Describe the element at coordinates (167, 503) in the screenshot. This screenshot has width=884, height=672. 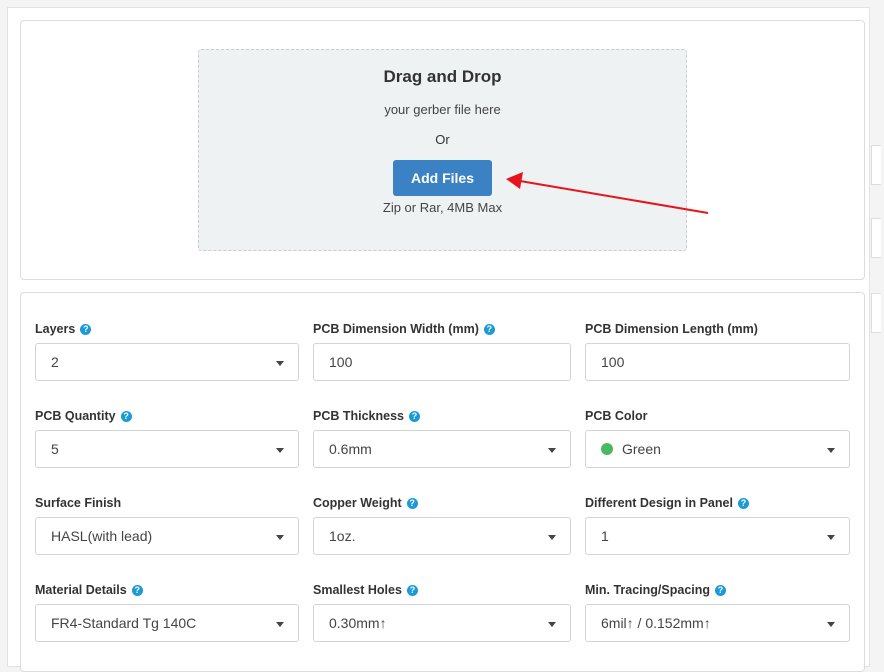
I see `field-label: Surface Finish` at that location.